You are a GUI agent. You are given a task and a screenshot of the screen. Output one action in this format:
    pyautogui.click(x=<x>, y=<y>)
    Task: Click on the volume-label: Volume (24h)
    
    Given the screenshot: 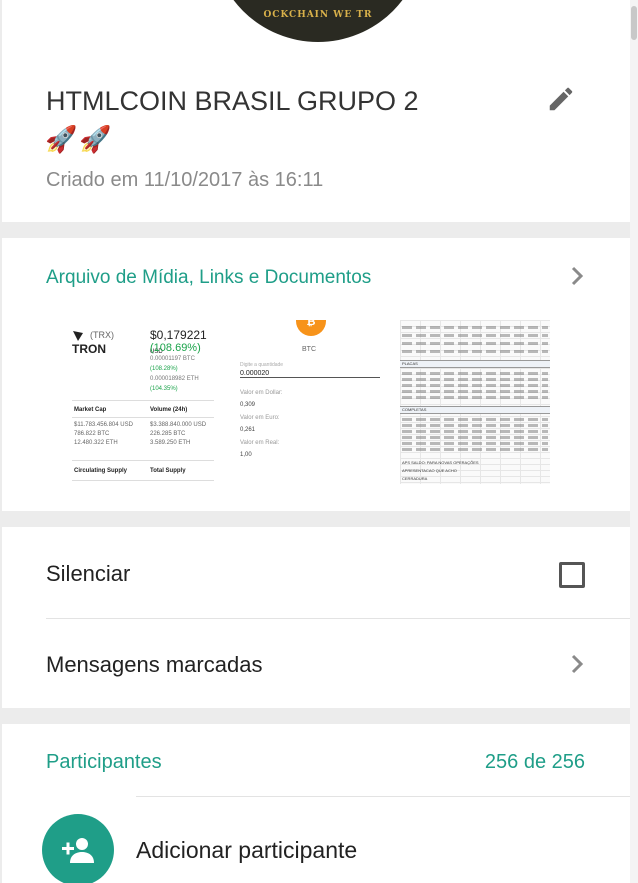 What is the action you would take?
    pyautogui.click(x=169, y=410)
    